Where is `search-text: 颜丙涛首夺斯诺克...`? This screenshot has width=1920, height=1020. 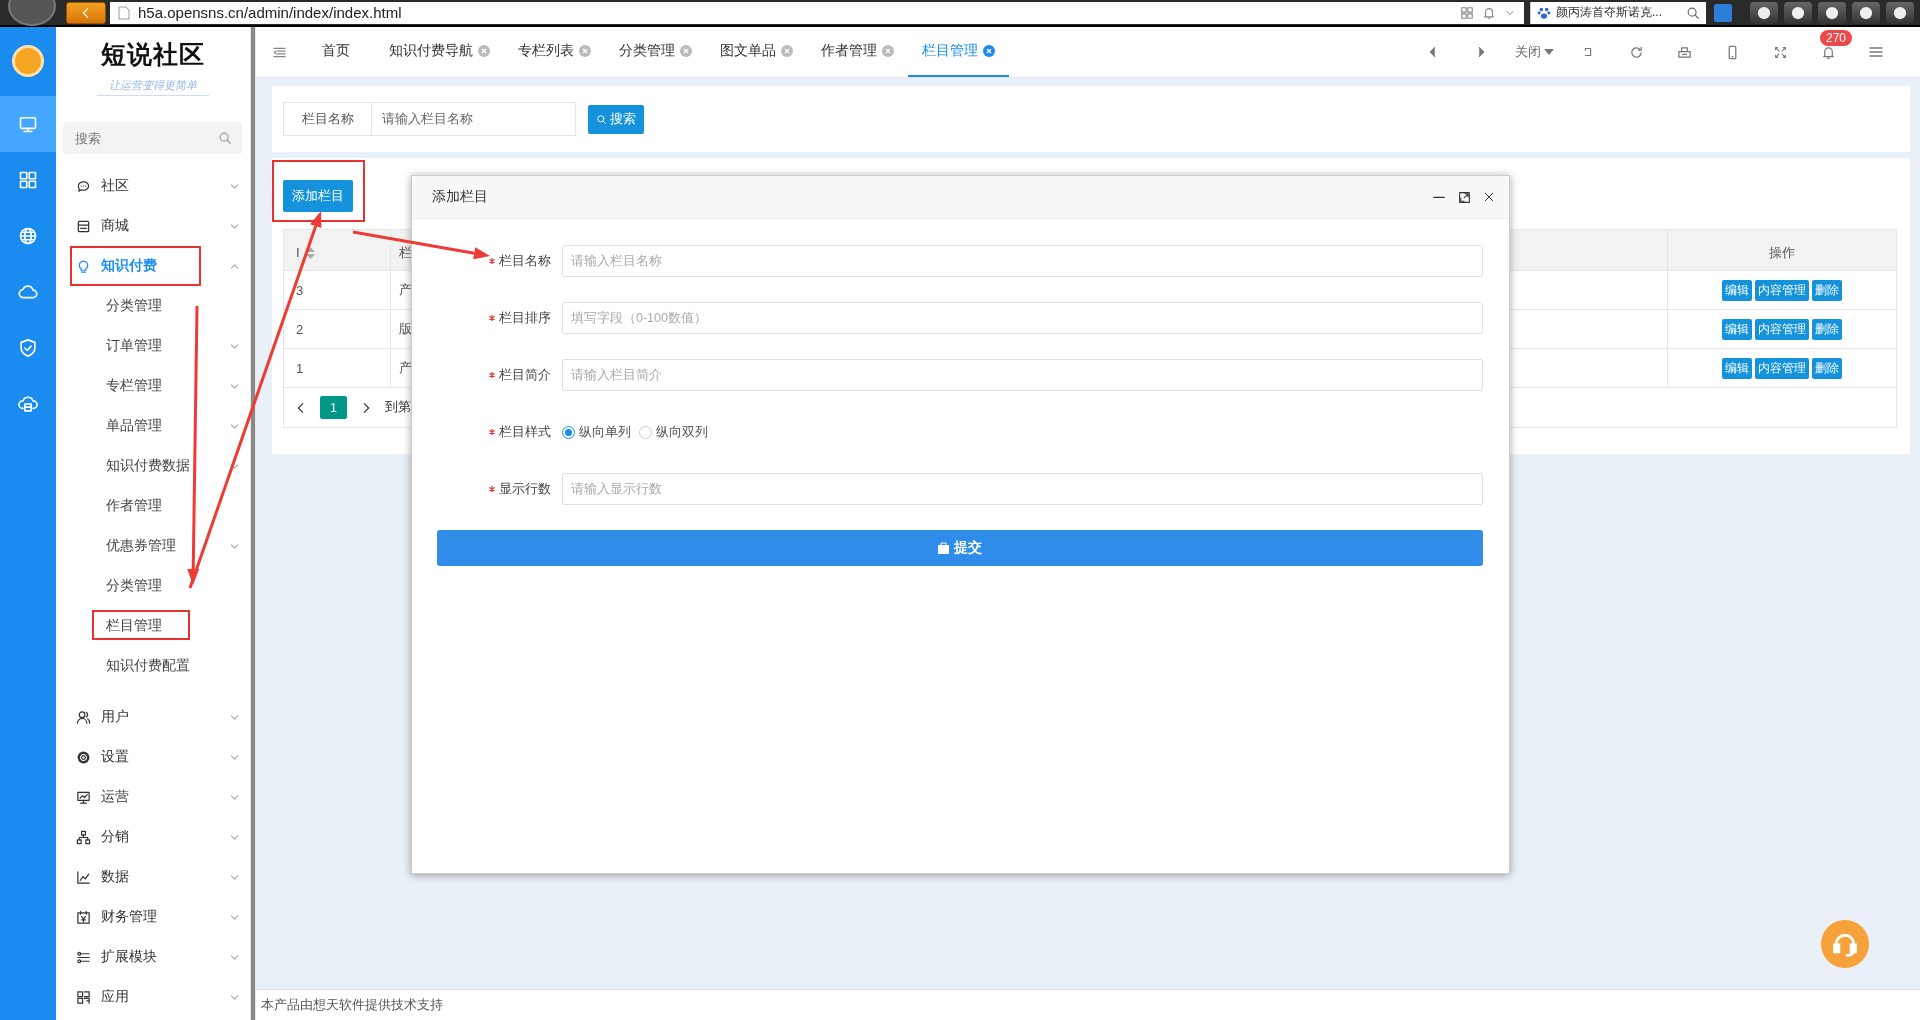 search-text: 颜丙涛首夺斯诺克... is located at coordinates (1609, 12).